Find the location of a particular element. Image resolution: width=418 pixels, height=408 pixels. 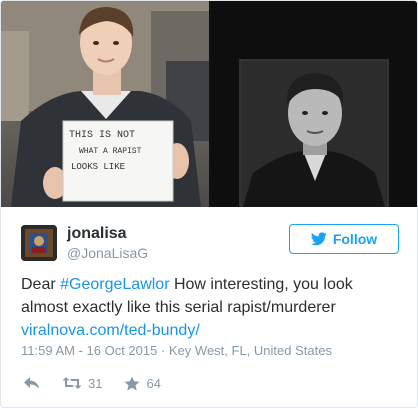

follow-button: Follow is located at coordinates (344, 239).